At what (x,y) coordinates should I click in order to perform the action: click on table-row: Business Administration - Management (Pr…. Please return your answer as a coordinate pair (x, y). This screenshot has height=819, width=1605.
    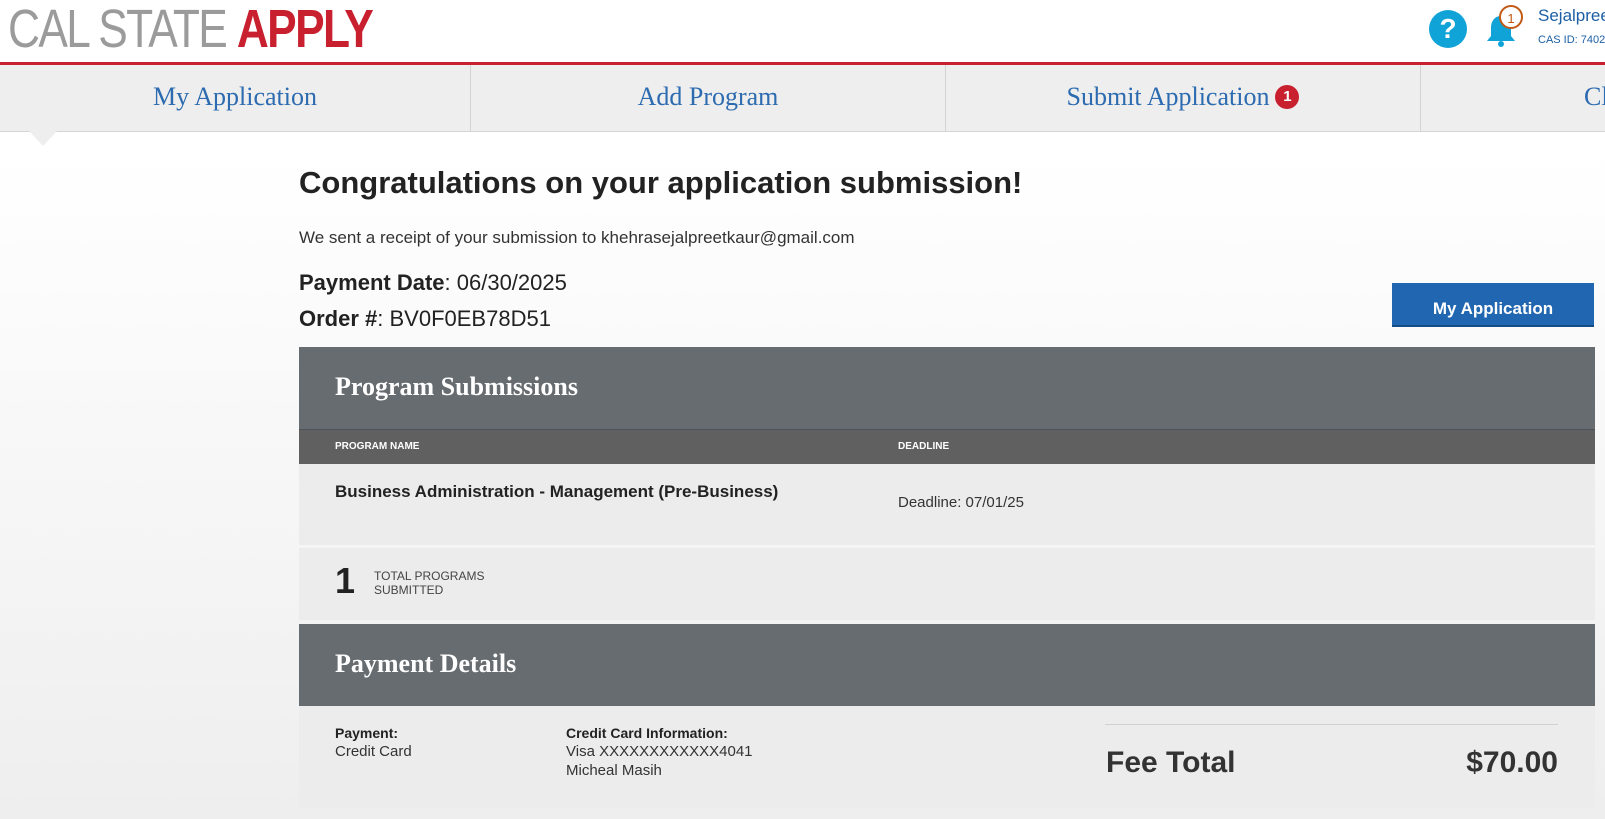
    Looking at the image, I should click on (947, 504).